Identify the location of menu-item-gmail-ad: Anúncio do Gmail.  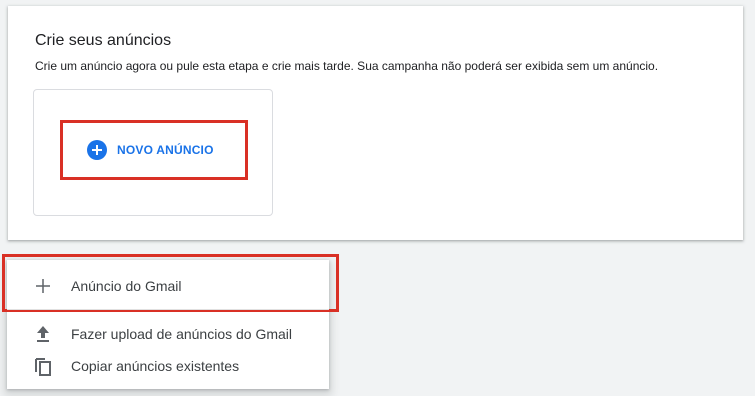
(168, 286).